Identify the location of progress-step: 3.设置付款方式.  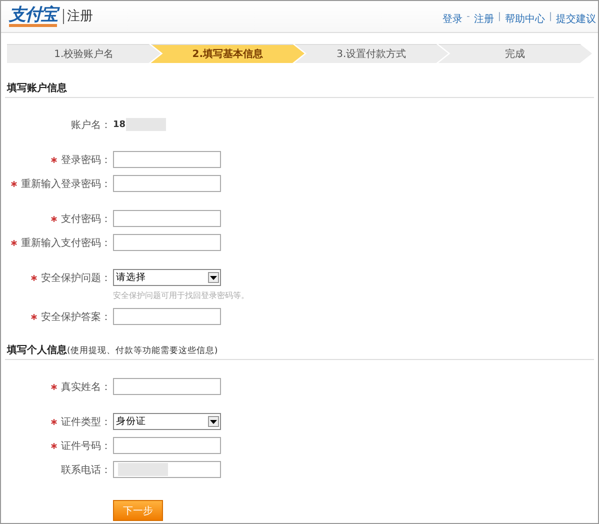
(371, 53).